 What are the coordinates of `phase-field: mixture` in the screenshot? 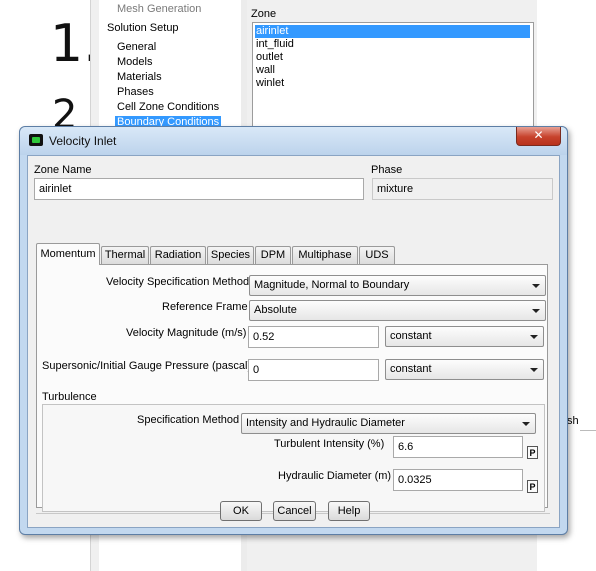 It's located at (462, 189).